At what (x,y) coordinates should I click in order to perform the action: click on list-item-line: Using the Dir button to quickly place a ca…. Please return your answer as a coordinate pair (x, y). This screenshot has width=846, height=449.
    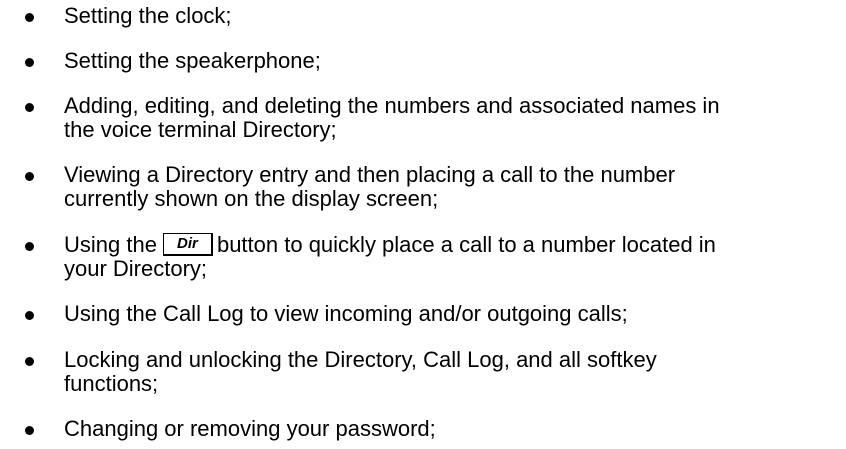
    Looking at the image, I should click on (449, 245).